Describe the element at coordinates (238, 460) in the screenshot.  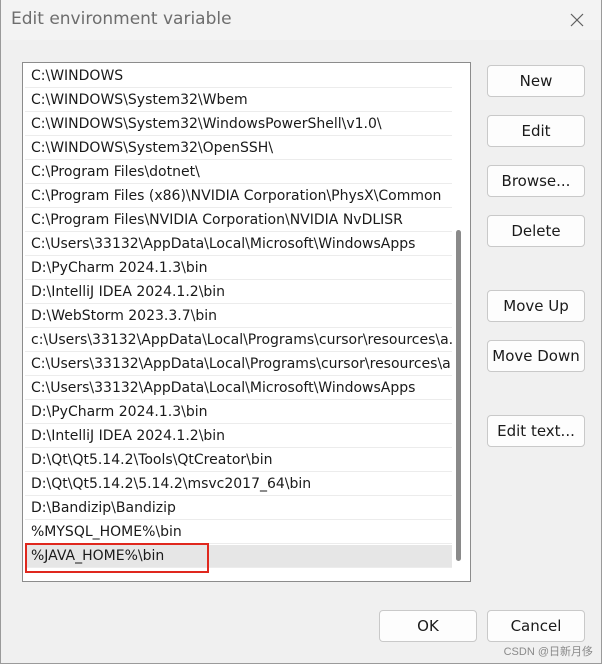
I see `list-item: D:\Qt\Qt5.14.2\Tools\QtCreator\bin` at that location.